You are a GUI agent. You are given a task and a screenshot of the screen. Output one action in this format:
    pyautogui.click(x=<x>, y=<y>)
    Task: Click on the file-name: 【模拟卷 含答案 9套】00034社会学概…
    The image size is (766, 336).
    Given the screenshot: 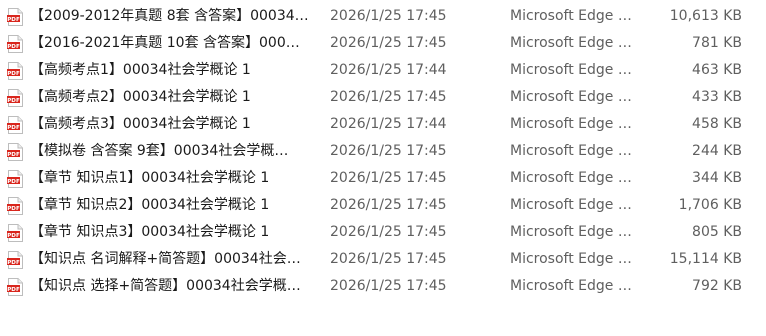 What is the action you would take?
    pyautogui.click(x=159, y=151)
    